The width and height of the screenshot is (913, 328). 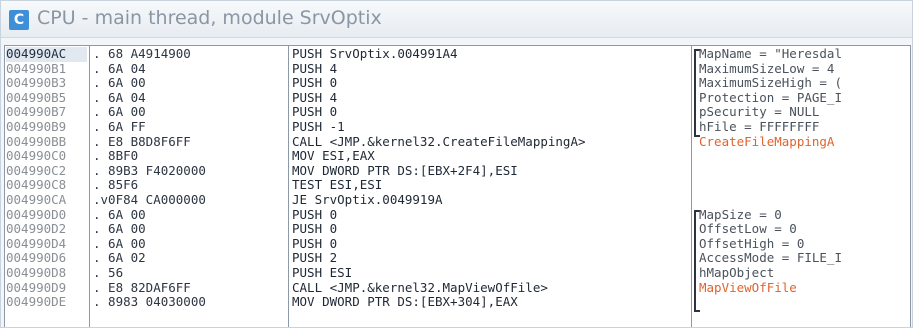 I want to click on hex-dump-cell: . 8BF0, so click(x=116, y=156).